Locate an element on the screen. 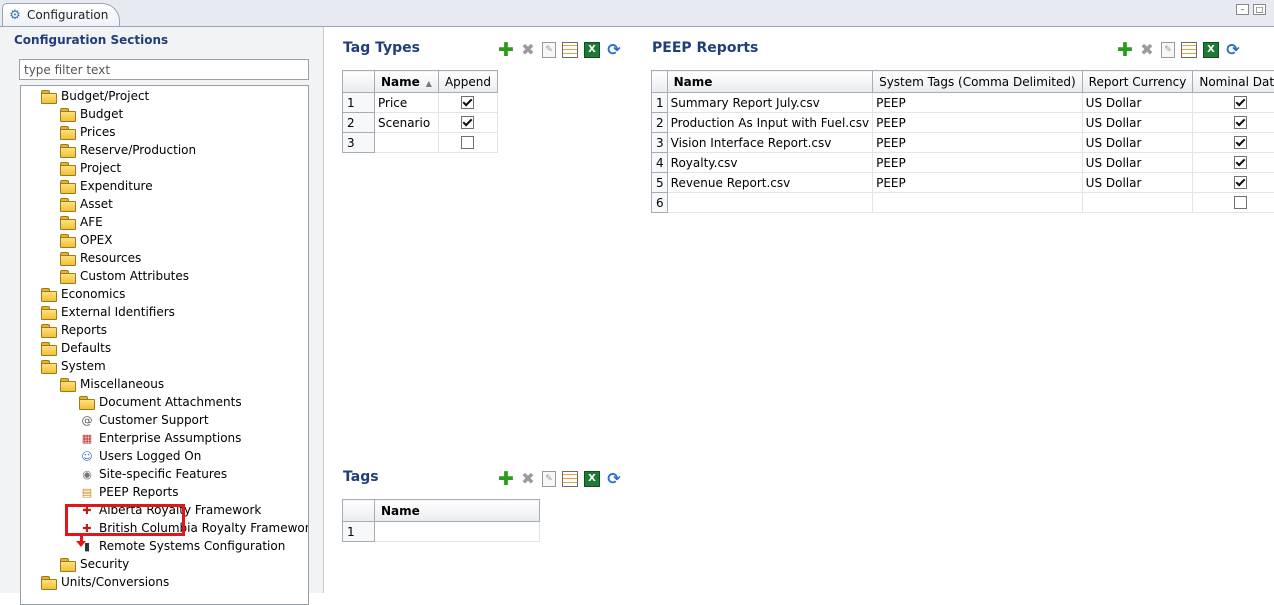 The height and width of the screenshot is (605, 1274). tree-item: ▦Enterprise Assumptions is located at coordinates (160, 438).